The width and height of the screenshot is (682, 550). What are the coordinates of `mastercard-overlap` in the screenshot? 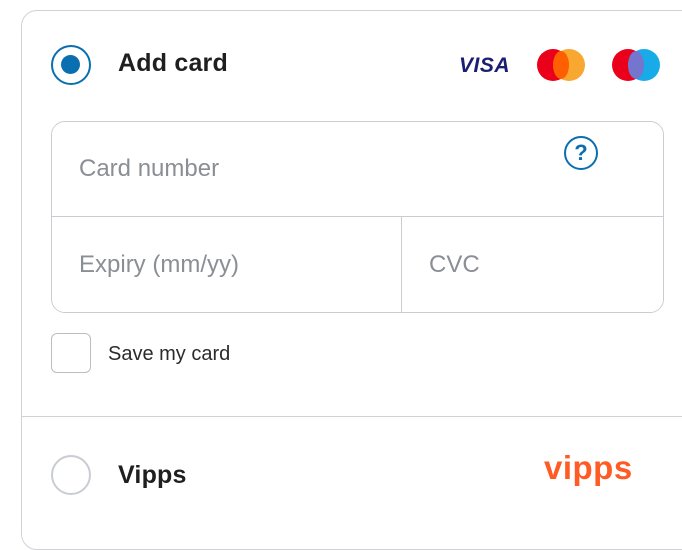 It's located at (561, 65).